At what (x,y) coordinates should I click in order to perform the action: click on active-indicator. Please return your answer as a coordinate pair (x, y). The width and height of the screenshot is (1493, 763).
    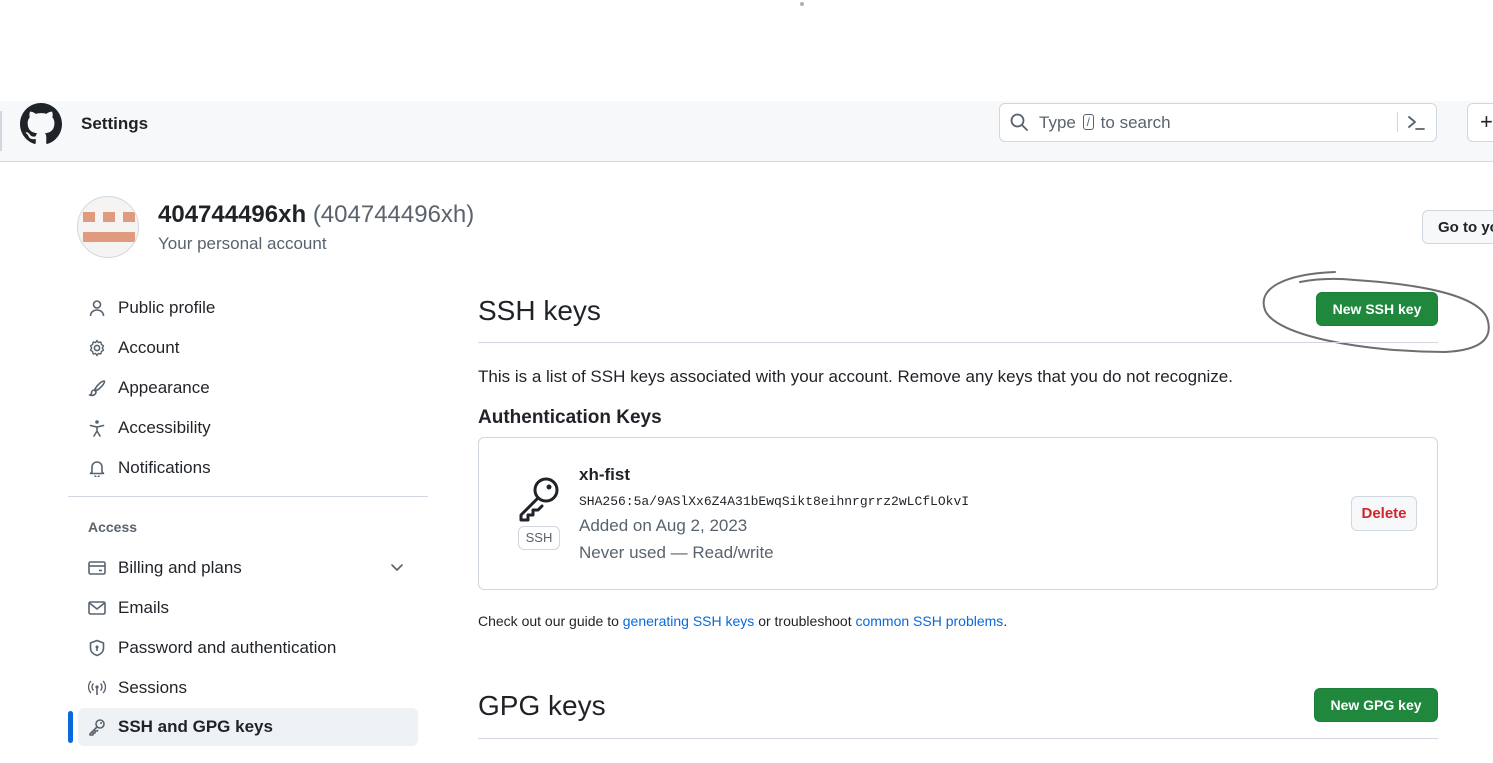
    Looking at the image, I should click on (70, 727).